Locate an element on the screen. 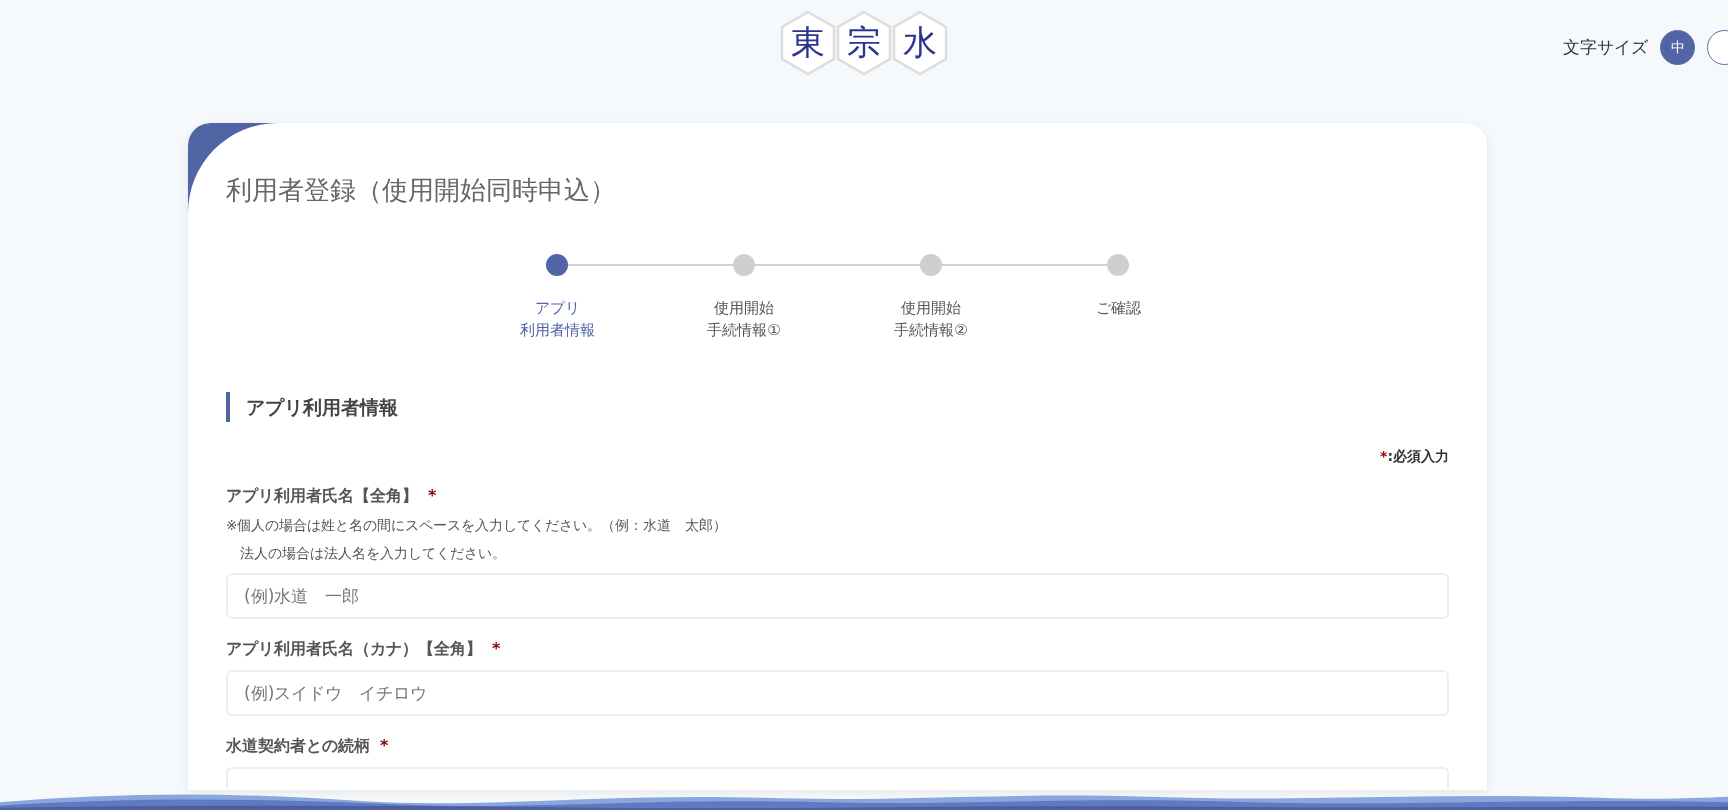 This screenshot has width=1728, height=810. field-note: ※個人の場合は姓と名の間にスペースを入力してください。（例：水道 太郎） is located at coordinates (477, 525).